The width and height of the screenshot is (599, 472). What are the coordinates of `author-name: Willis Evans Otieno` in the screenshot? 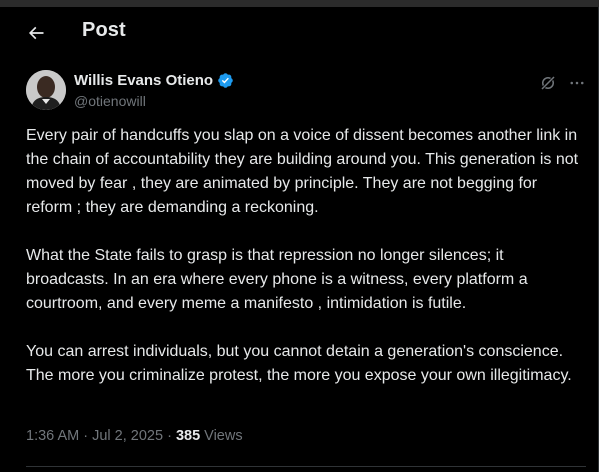 It's located at (143, 80).